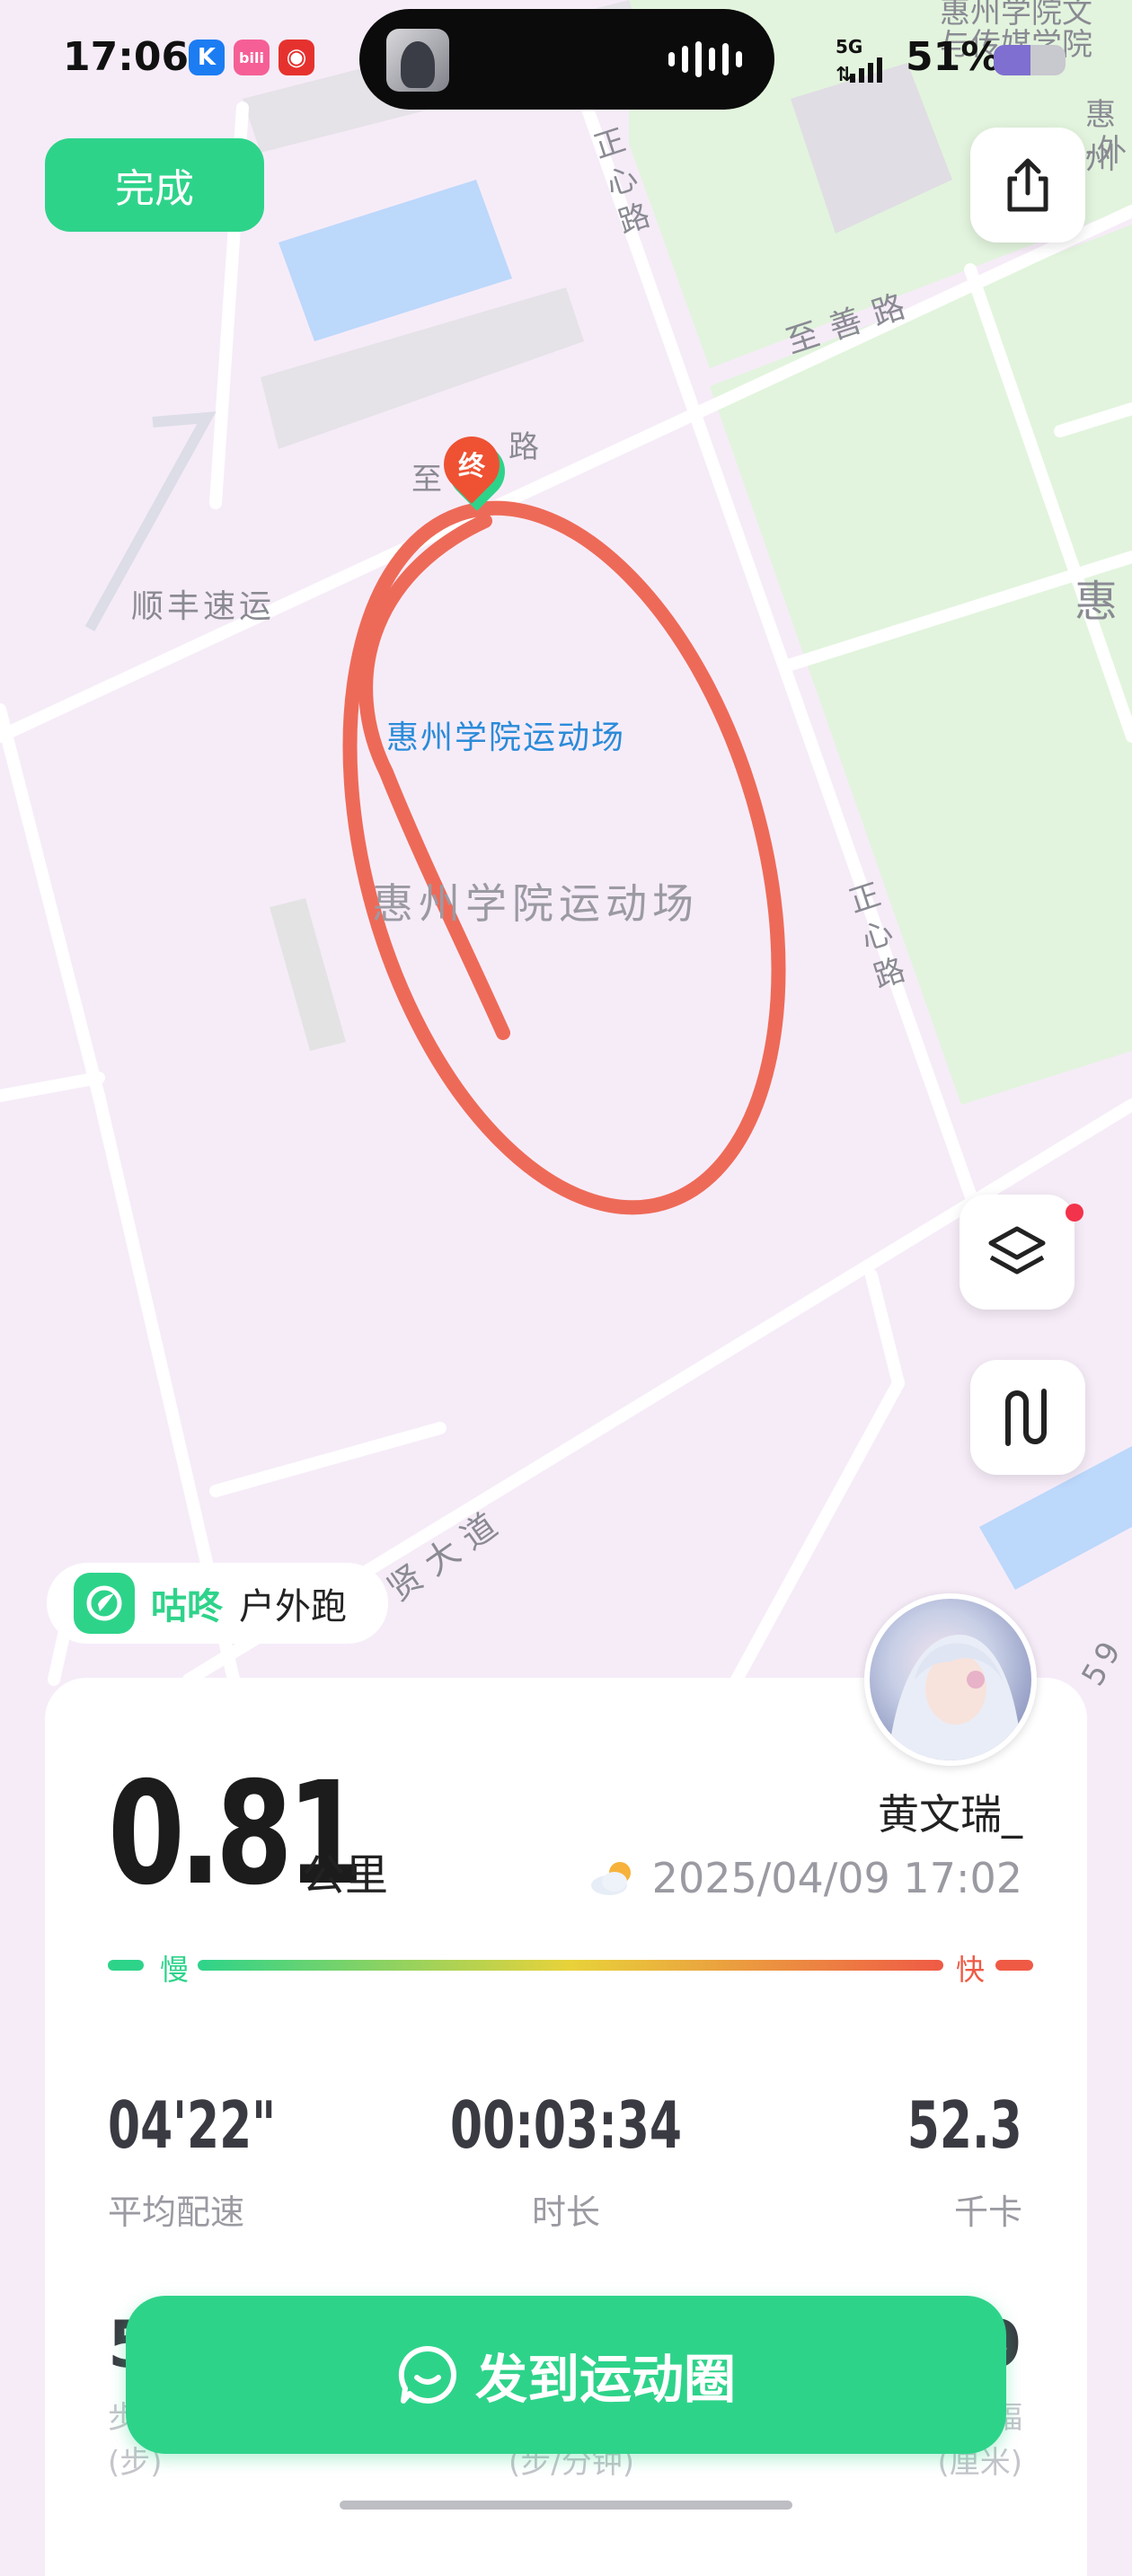  What do you see at coordinates (953, 57) in the screenshot?
I see `battery-percentage: 51%` at bounding box center [953, 57].